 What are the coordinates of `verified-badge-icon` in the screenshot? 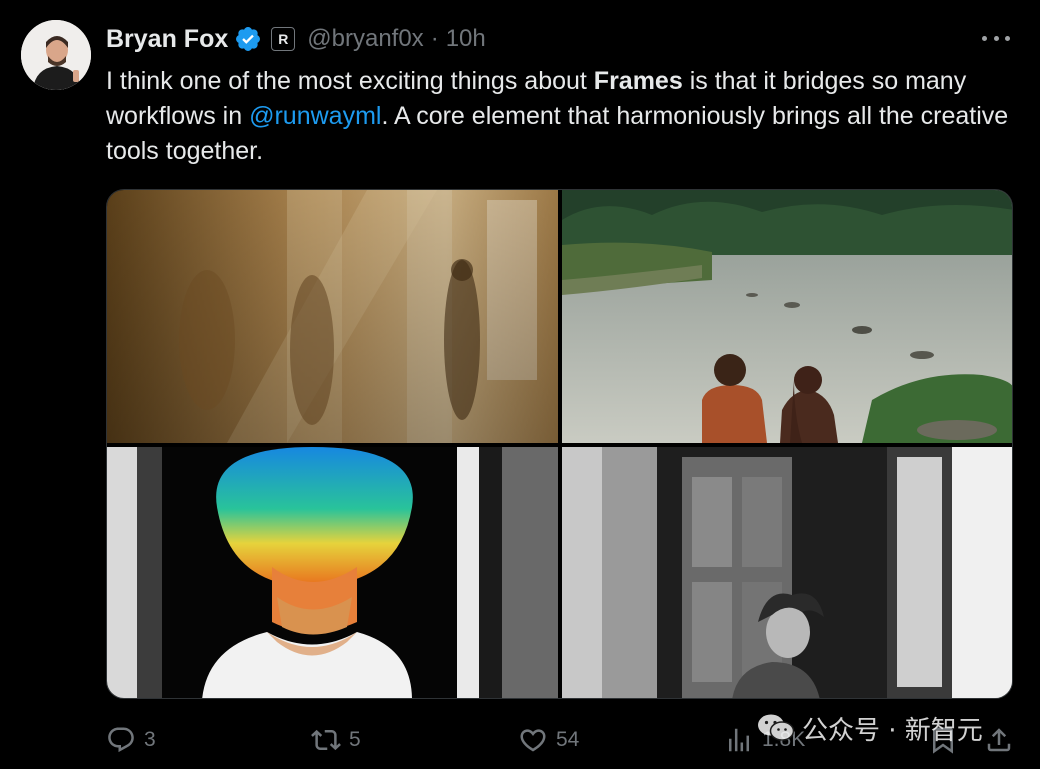 It's located at (248, 39).